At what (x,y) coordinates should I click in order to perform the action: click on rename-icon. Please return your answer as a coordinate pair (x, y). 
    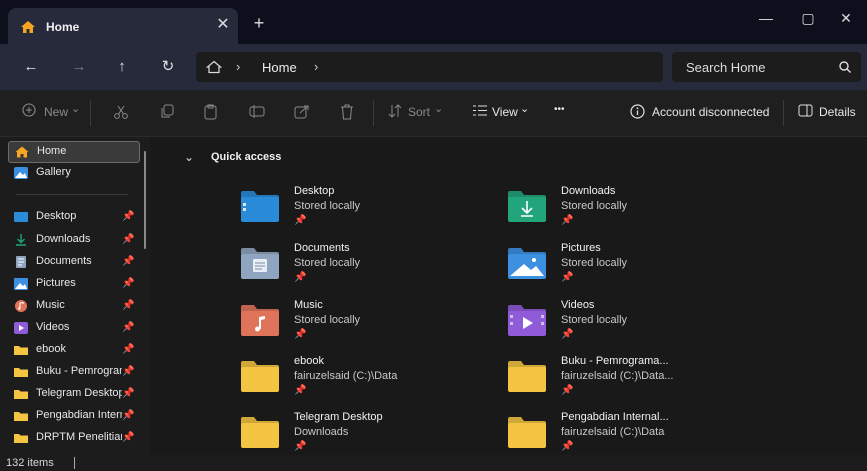
    Looking at the image, I should click on (257, 113).